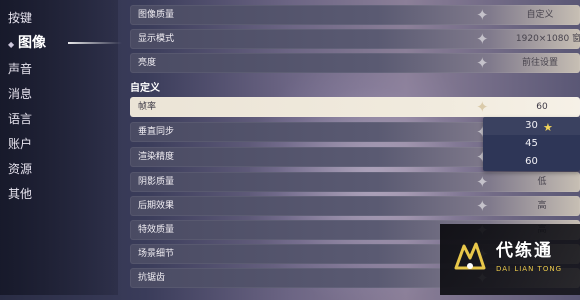 The width and height of the screenshot is (580, 300). I want to click on watermark-logo, so click(470, 256).